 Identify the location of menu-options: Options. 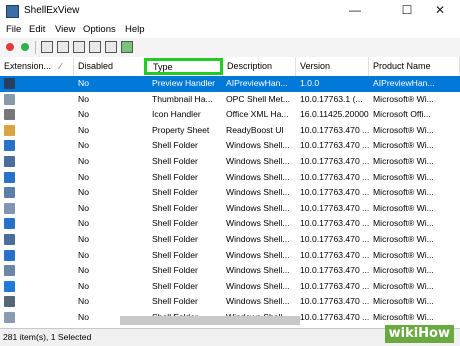
(99, 29).